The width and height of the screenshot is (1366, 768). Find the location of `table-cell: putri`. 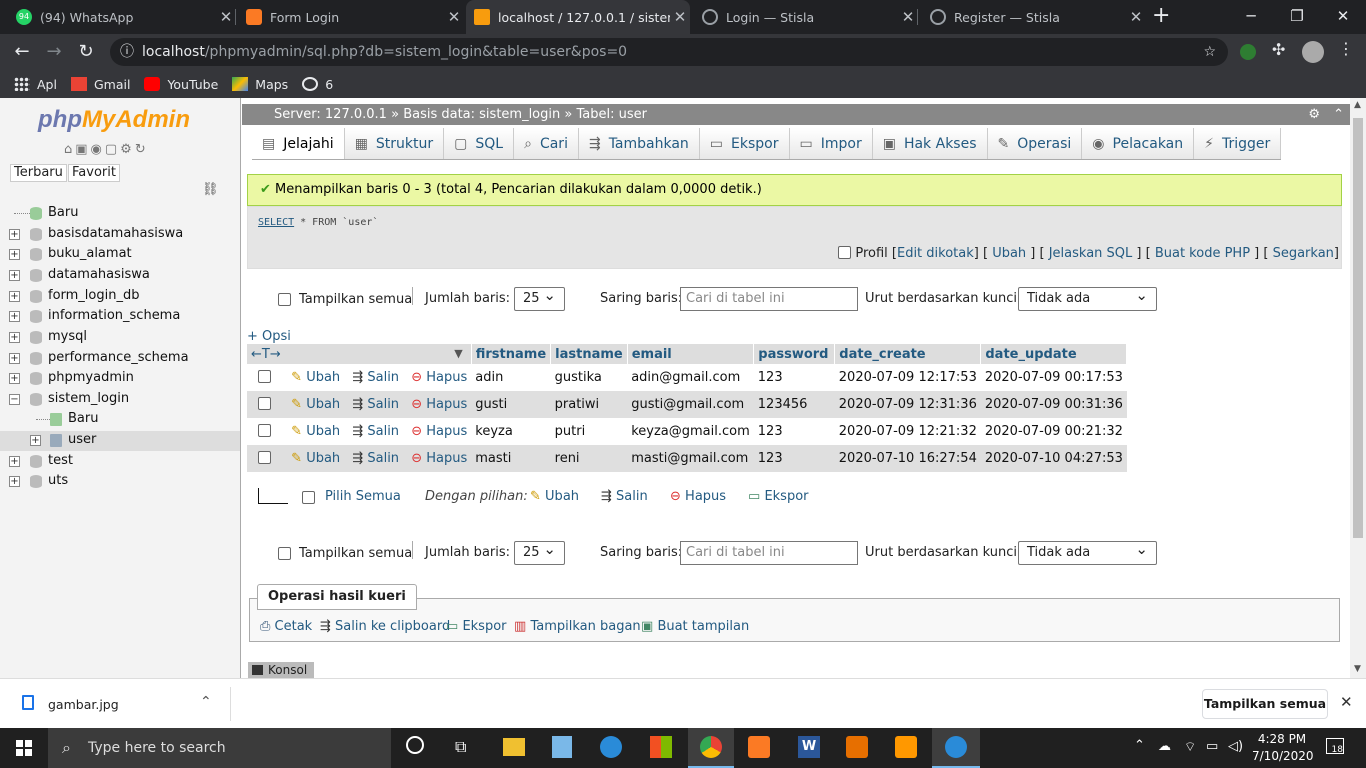

table-cell: putri is located at coordinates (589, 431).